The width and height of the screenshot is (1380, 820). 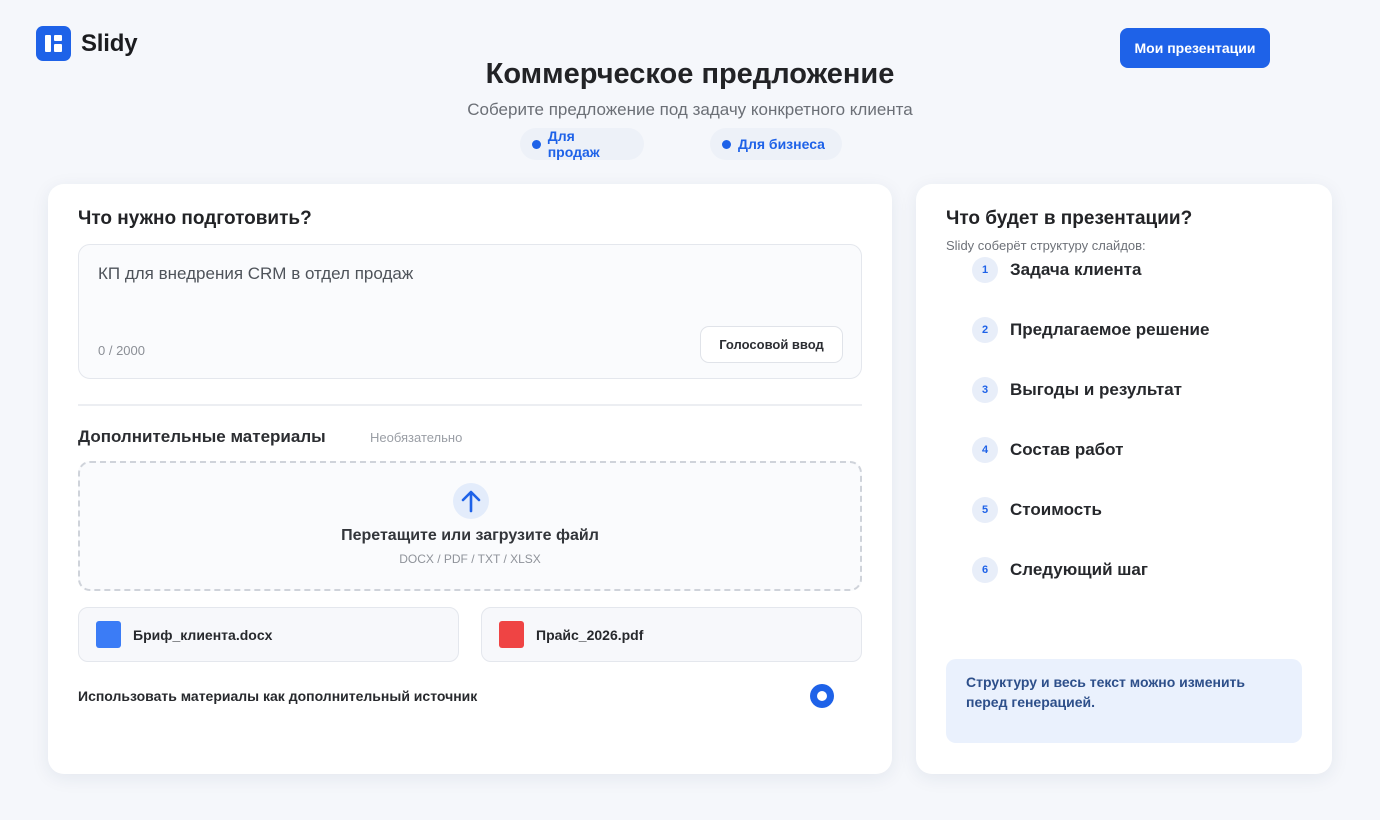 What do you see at coordinates (985, 450) in the screenshot?
I see `step-number: 4` at bounding box center [985, 450].